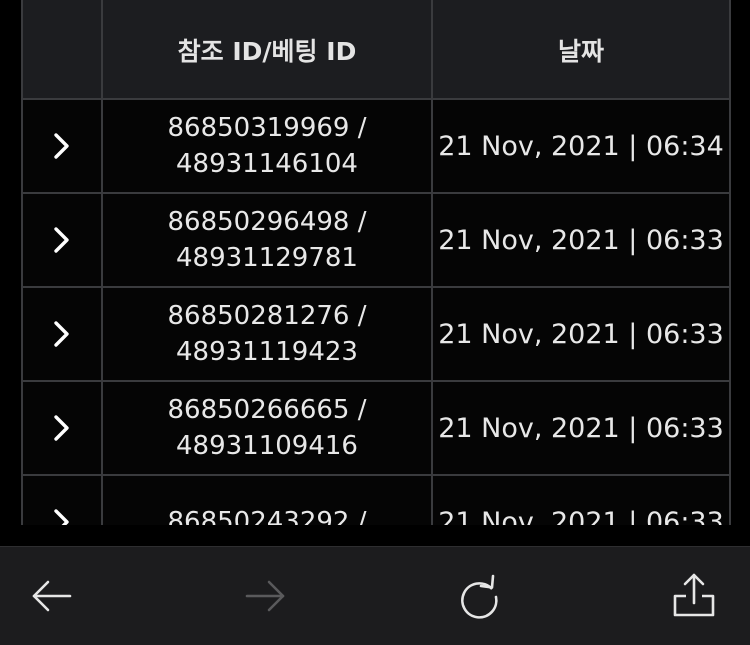 This screenshot has width=750, height=645. I want to click on arrow-right-icon, so click(265, 596).